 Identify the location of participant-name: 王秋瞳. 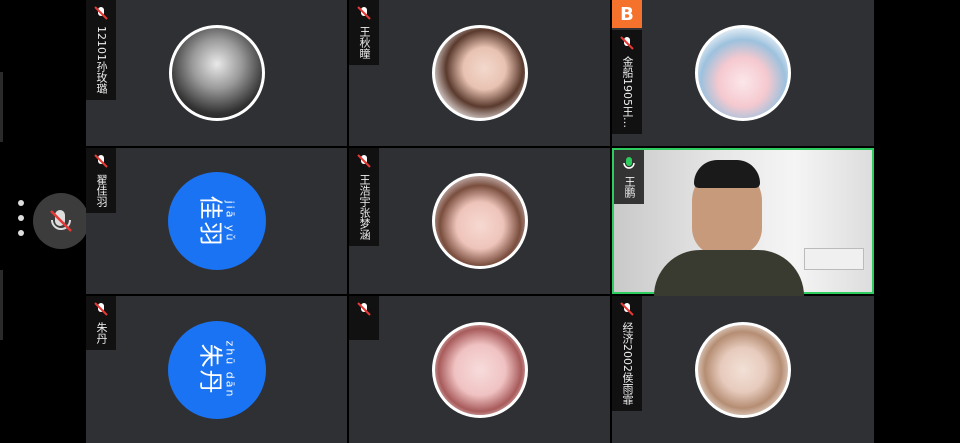
(364, 42).